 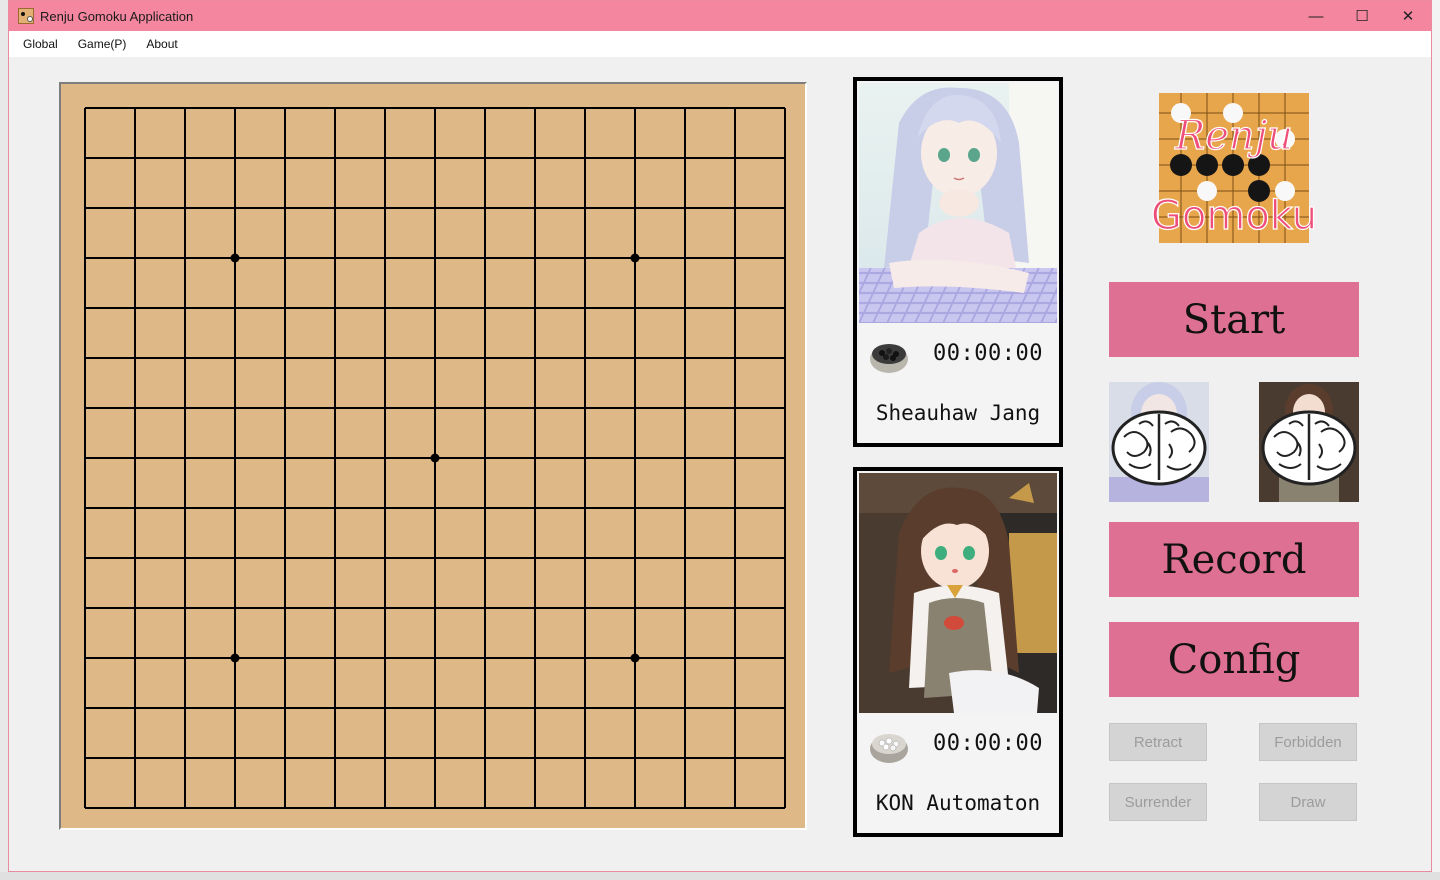 I want to click on app-icon, so click(x=26, y=16).